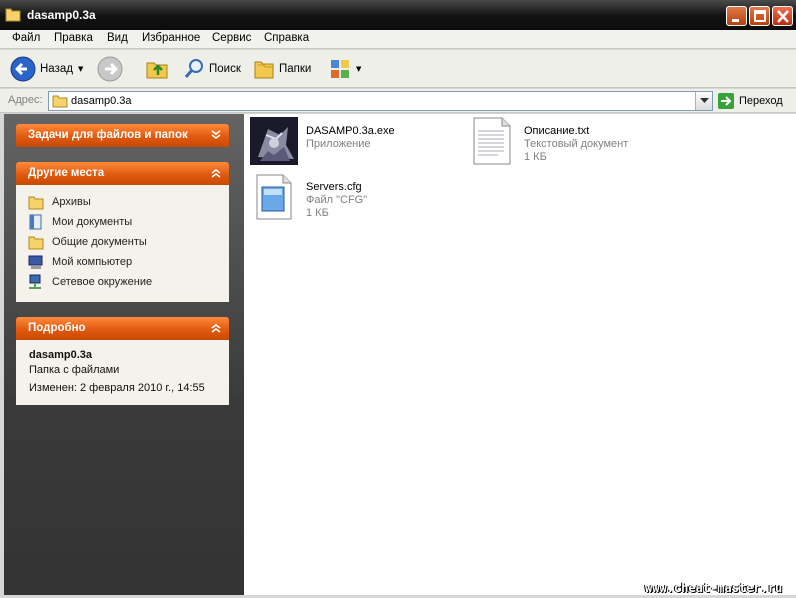 The height and width of the screenshot is (598, 796). What do you see at coordinates (35, 262) in the screenshot?
I see `my-computer-icon` at bounding box center [35, 262].